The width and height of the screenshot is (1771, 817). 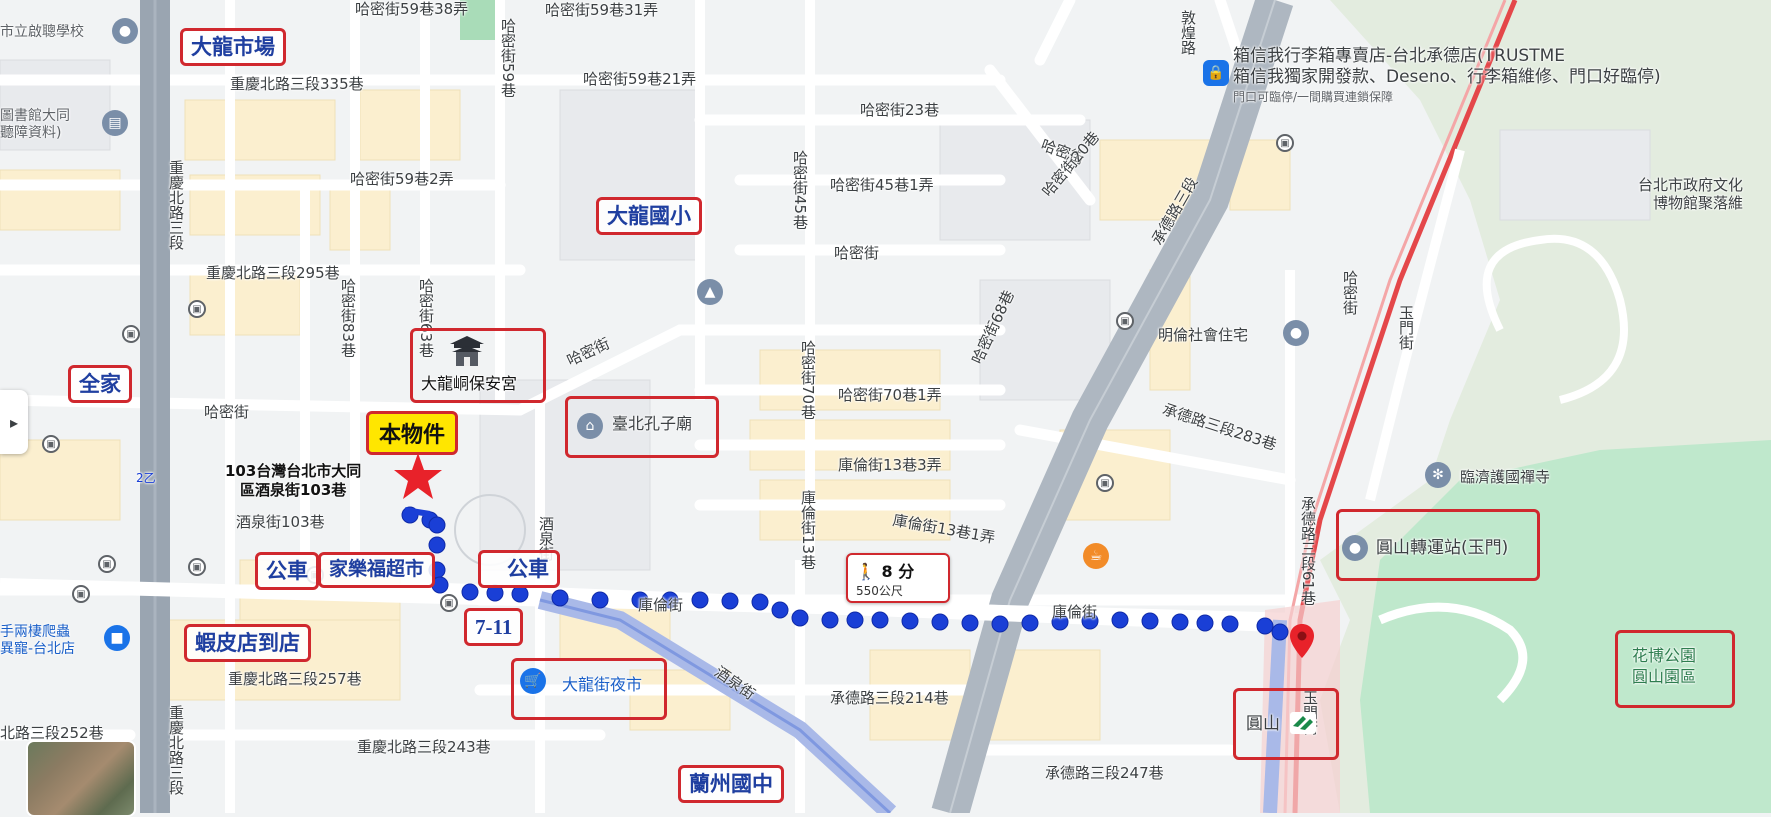 I want to click on walk-time: 8 分, so click(x=898, y=571).